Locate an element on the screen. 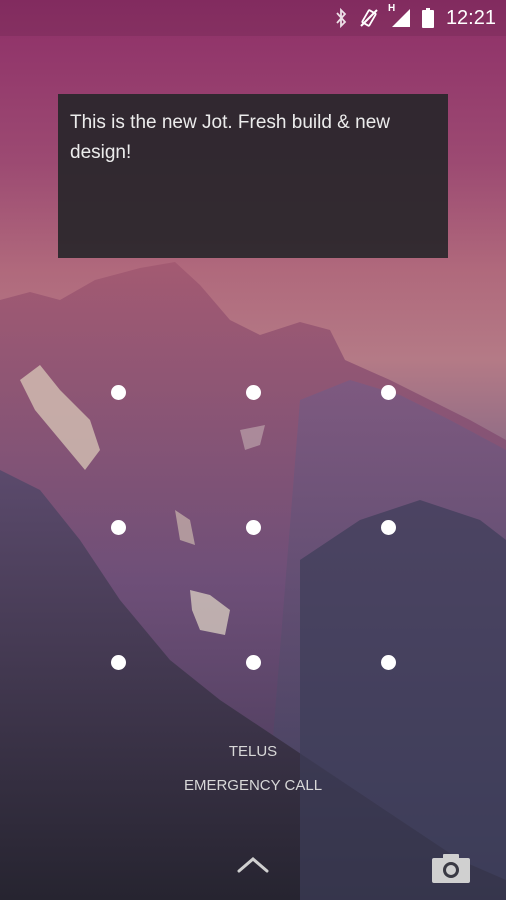  carrier-label: TELUS is located at coordinates (253, 751).